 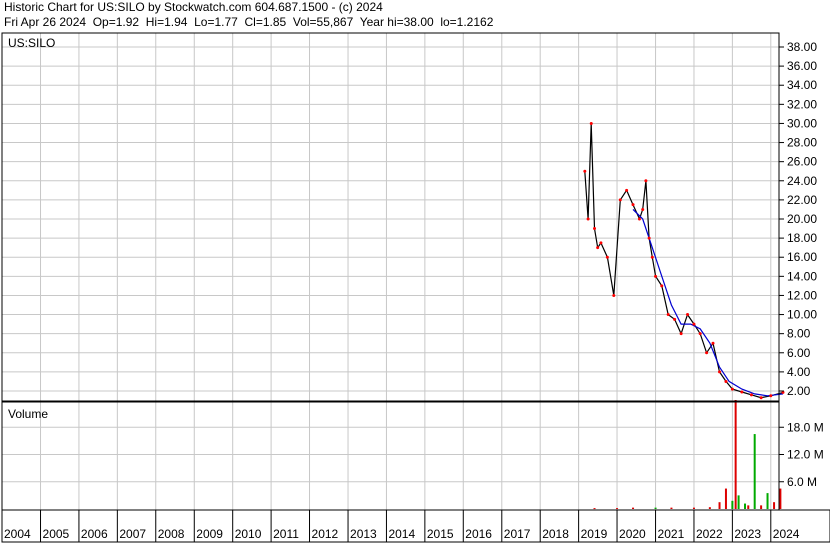 I want to click on price-tick-label: 16.00, so click(x=802, y=257).